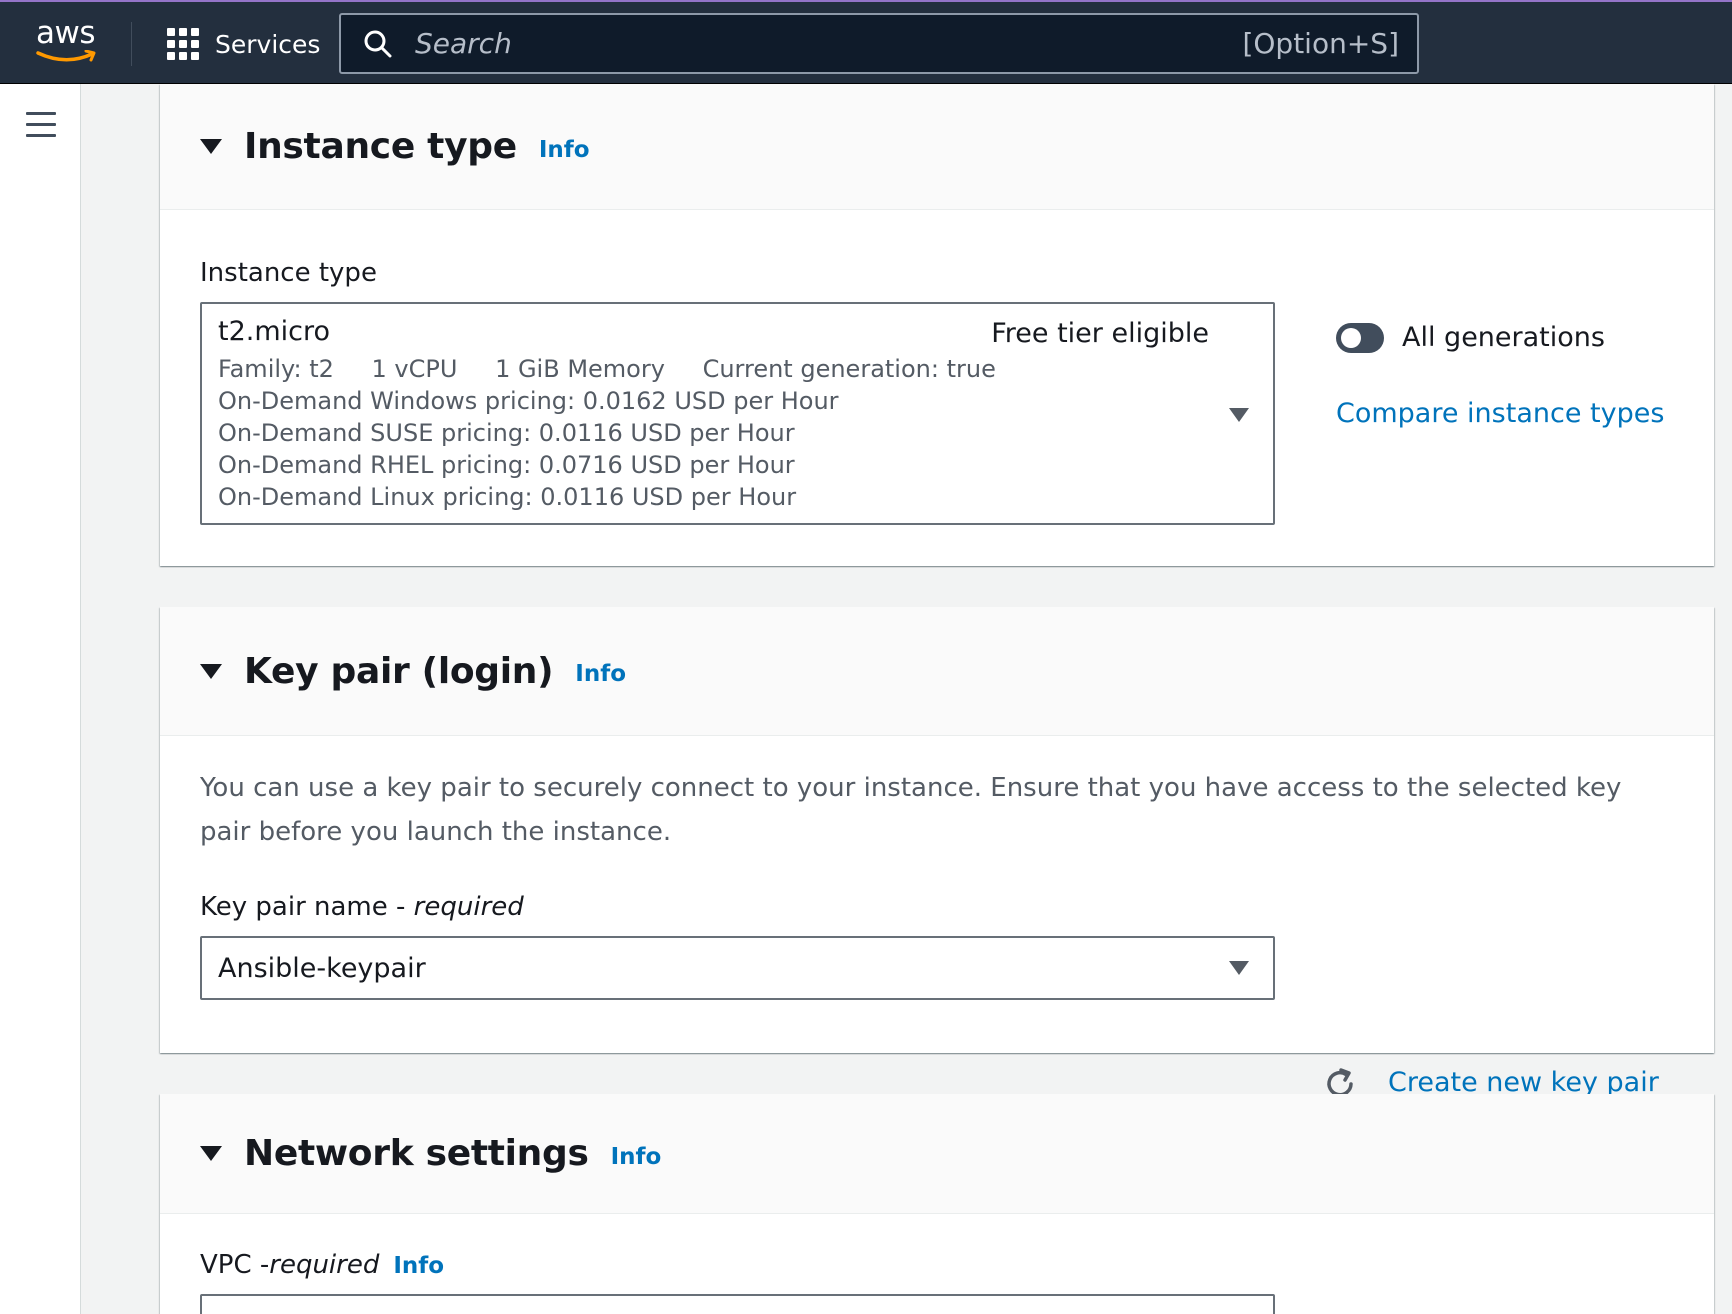  What do you see at coordinates (399, 671) in the screenshot?
I see `key-pair-title: Key pair (login)` at bounding box center [399, 671].